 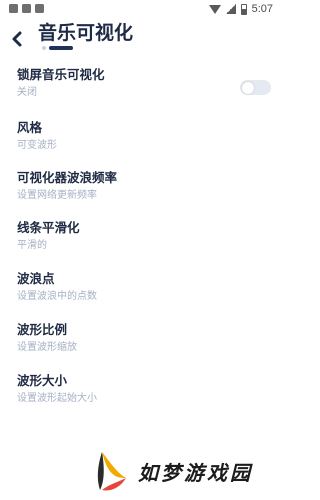 What do you see at coordinates (144, 393) in the screenshot?
I see `setting-wave-size: 波形大小 设置波形起始大小` at bounding box center [144, 393].